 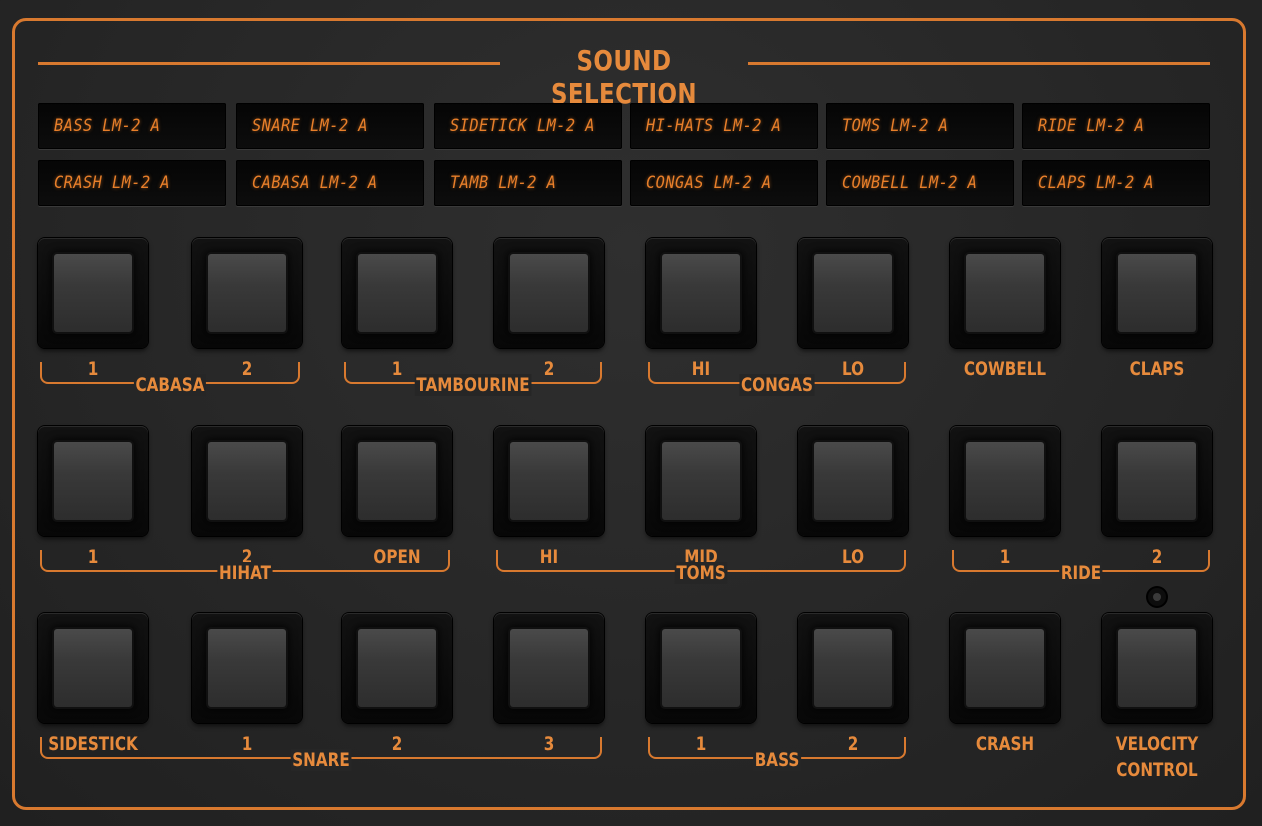 I want to click on panel-title: SOUND SELECTION, so click(x=624, y=77).